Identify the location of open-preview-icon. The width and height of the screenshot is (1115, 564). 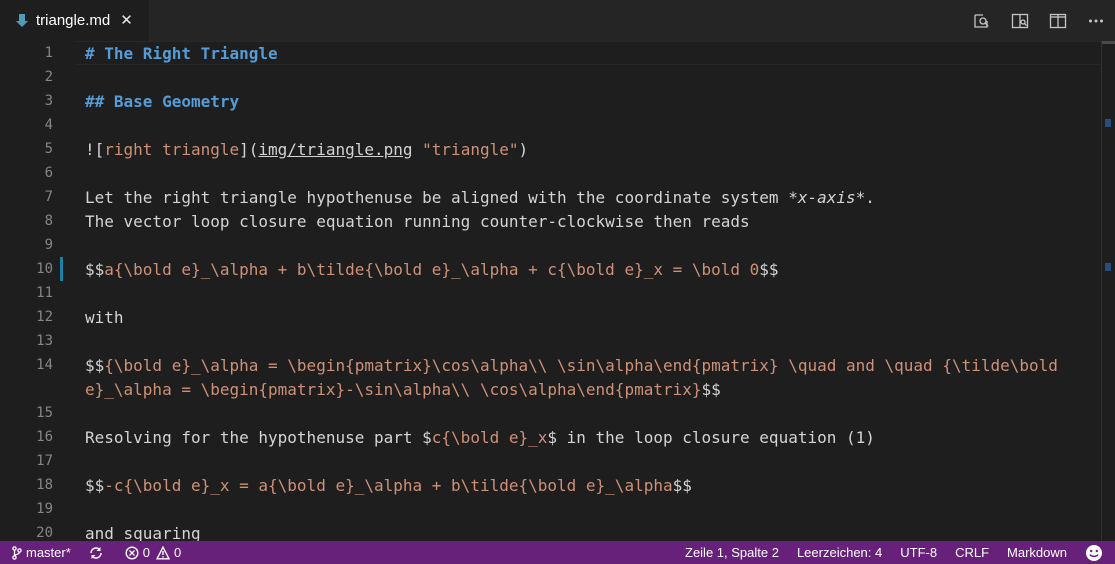
(982, 20).